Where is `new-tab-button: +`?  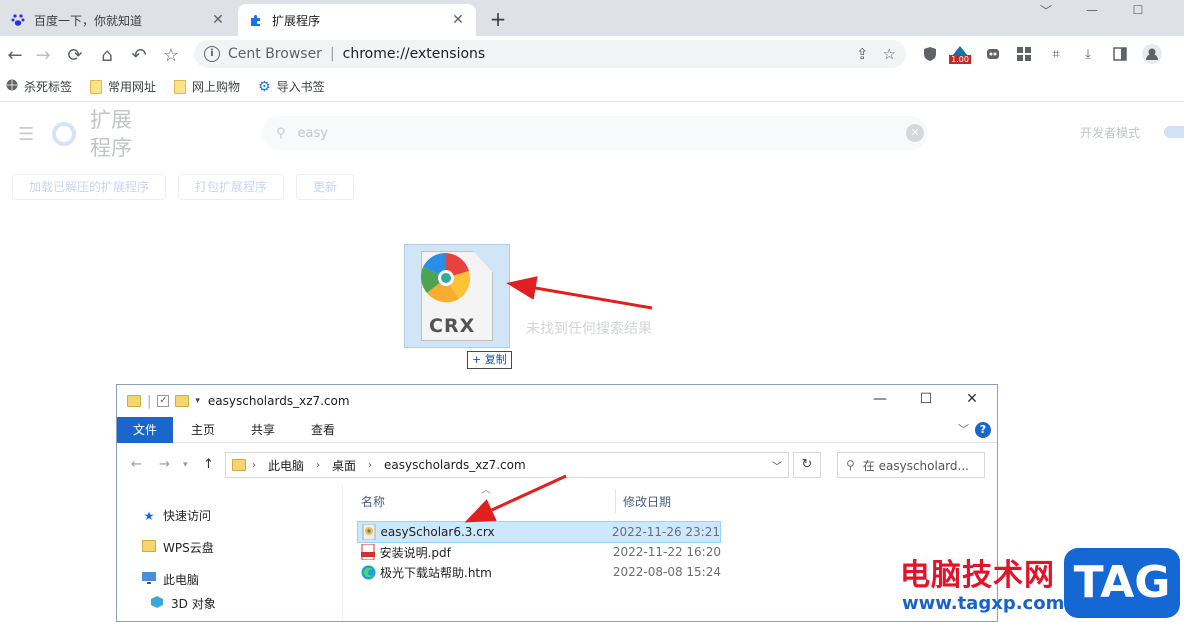
new-tab-button: + is located at coordinates (498, 20).